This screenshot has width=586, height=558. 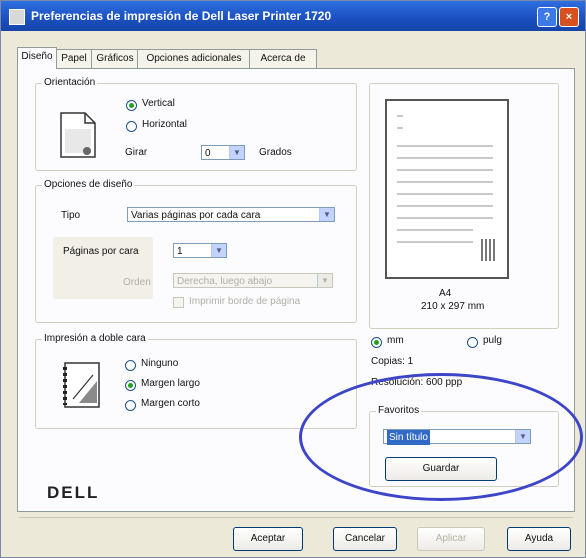 What do you see at coordinates (492, 340) in the screenshot?
I see `units-inch-label: pulg` at bounding box center [492, 340].